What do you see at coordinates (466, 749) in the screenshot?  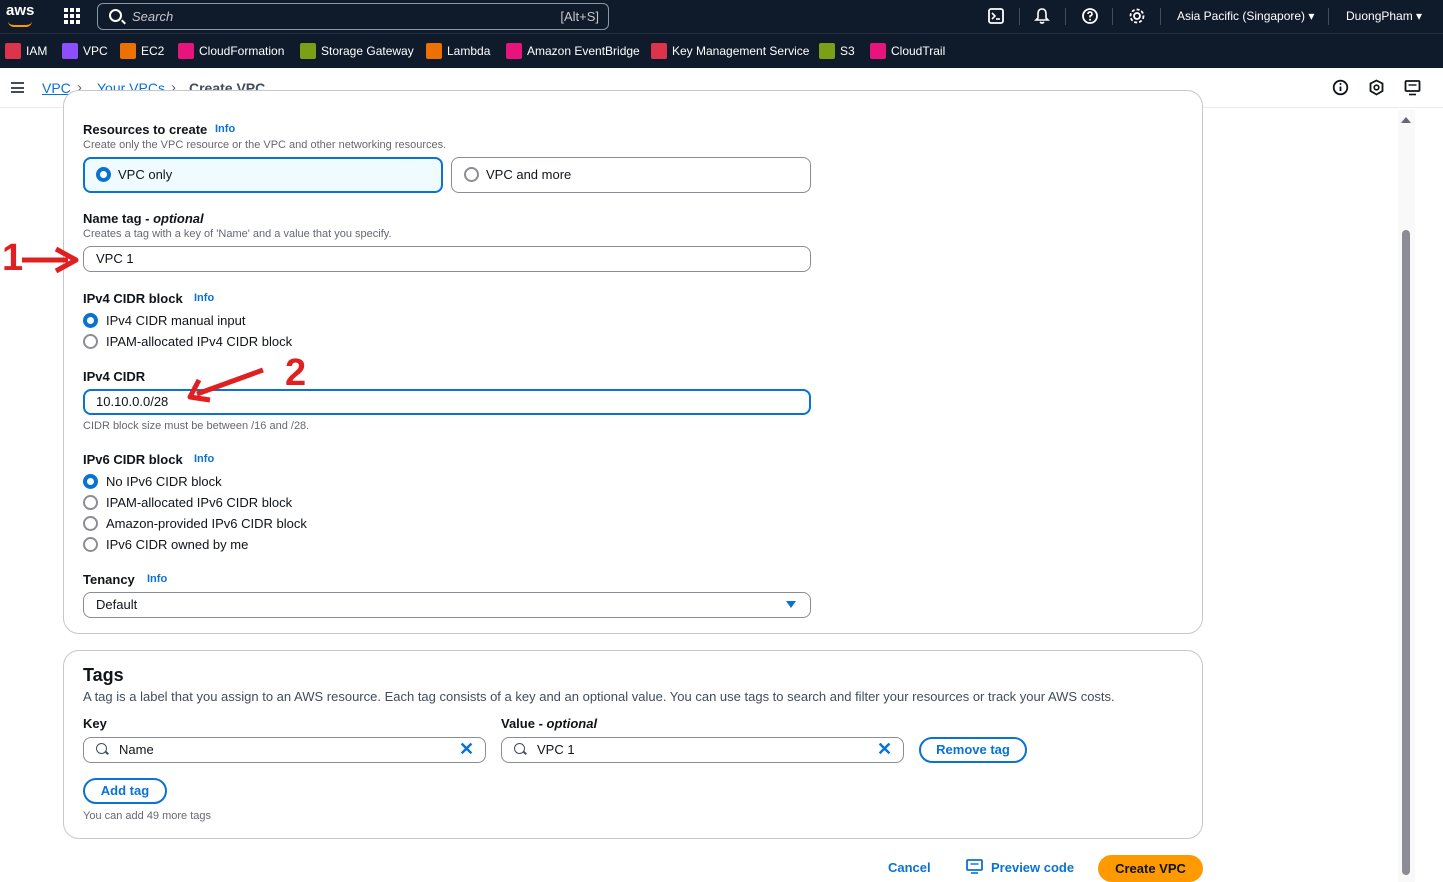 I see `clear-key-icon: ✕` at bounding box center [466, 749].